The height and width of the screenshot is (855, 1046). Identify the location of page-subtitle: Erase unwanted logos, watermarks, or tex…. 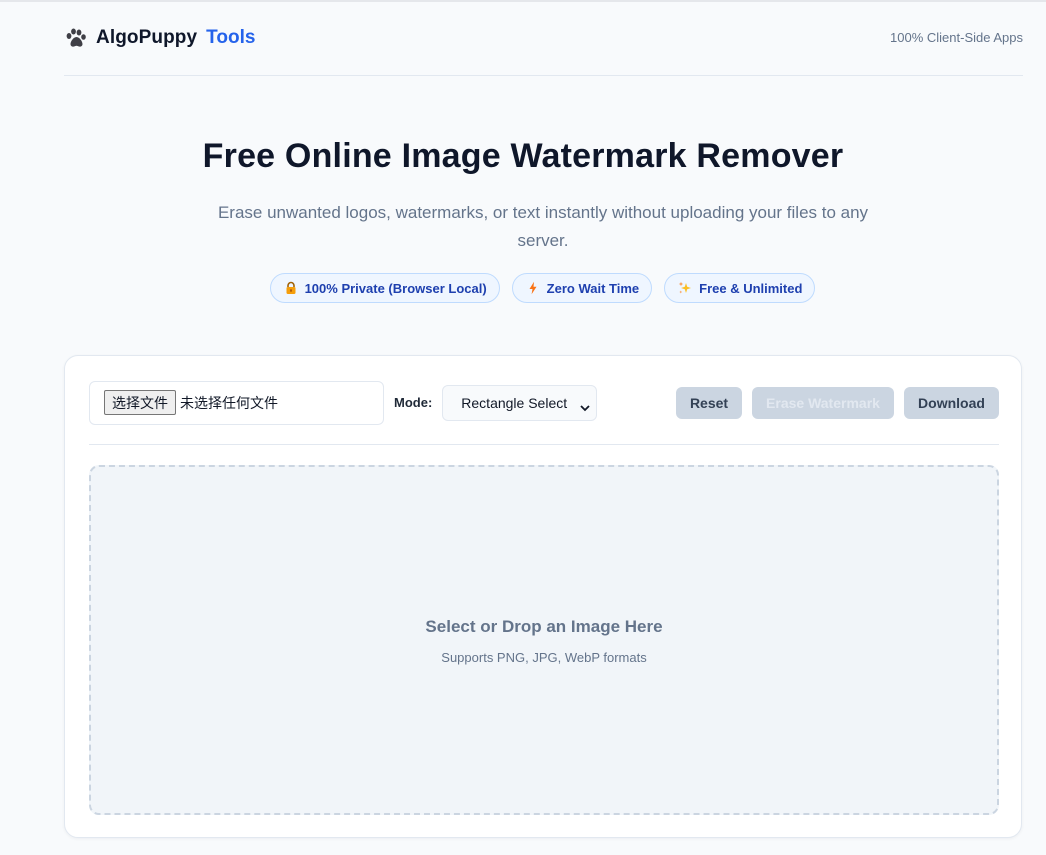
(543, 226).